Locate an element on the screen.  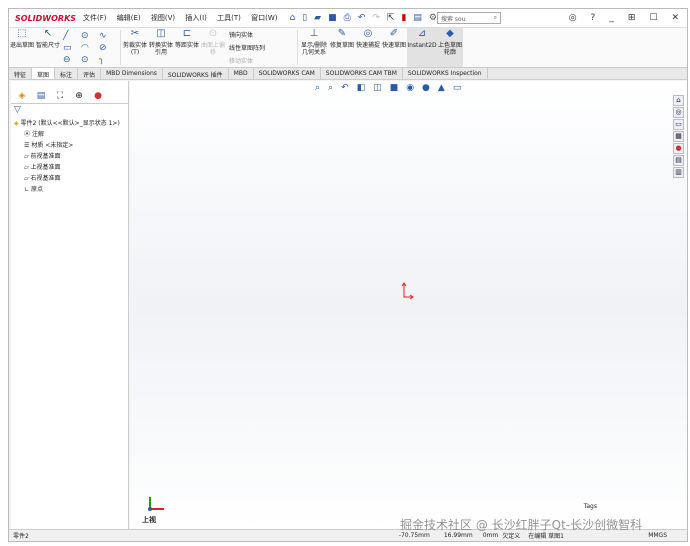
open-icon: ▰ is located at coordinates (317, 18).